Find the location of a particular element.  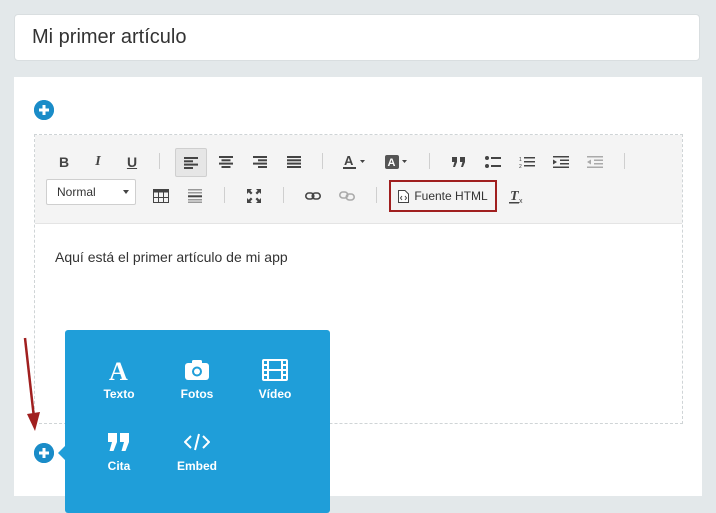

insert-video-option: Vídeo is located at coordinates (275, 378).